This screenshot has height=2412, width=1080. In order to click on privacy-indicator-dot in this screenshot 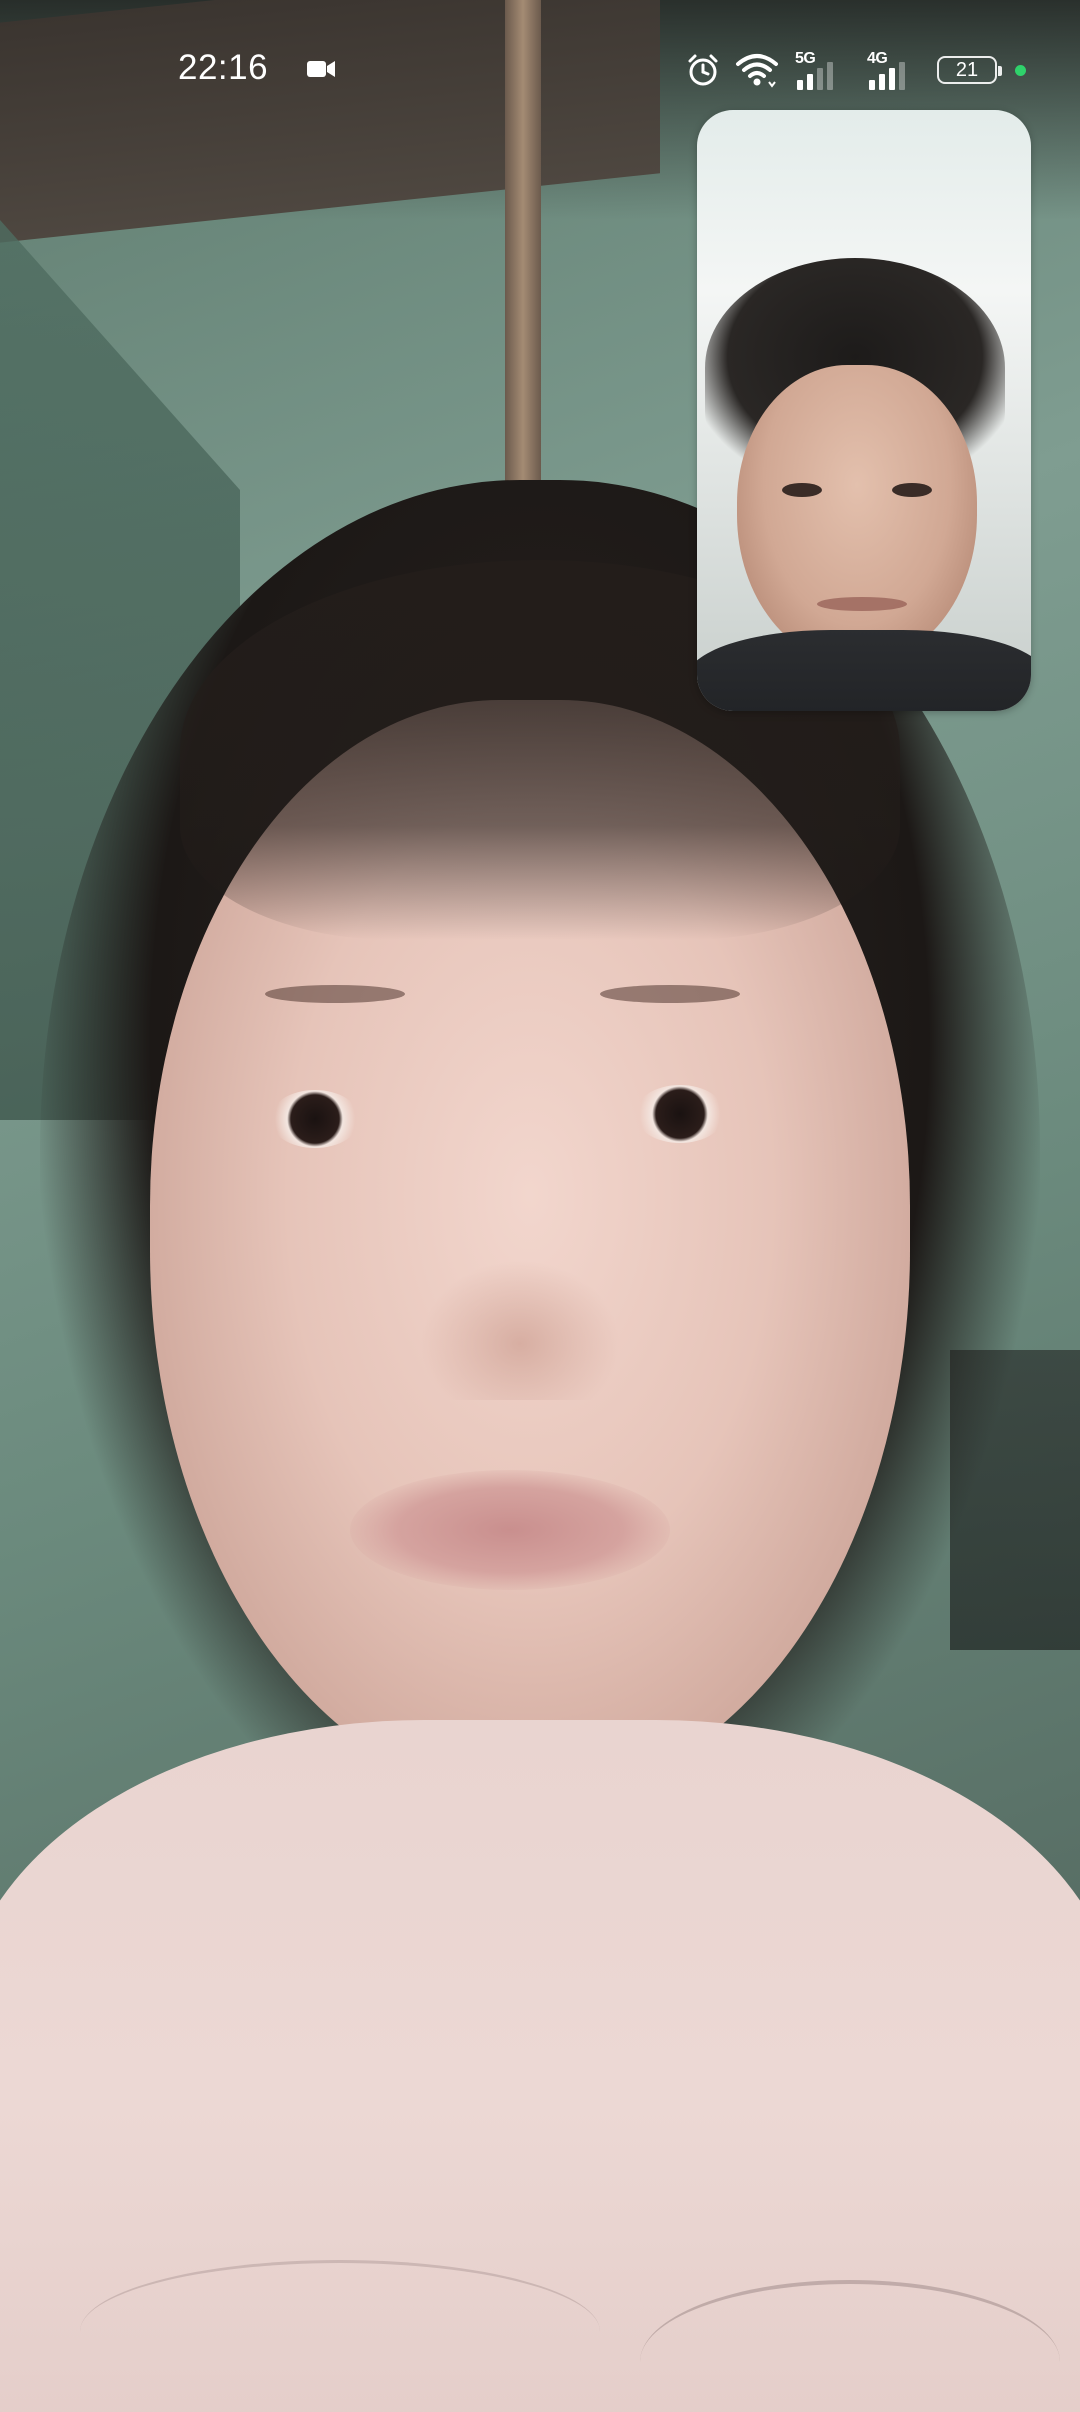, I will do `click(1020, 70)`.